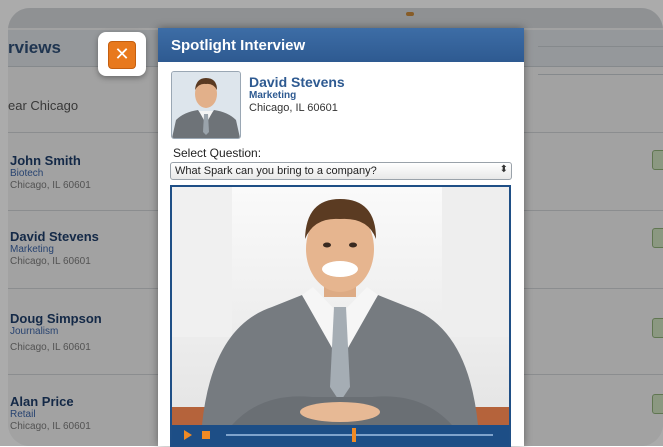 The height and width of the screenshot is (447, 663). Describe the element at coordinates (293, 108) in the screenshot. I see `profile-location: Chicago, IL 60601` at that location.